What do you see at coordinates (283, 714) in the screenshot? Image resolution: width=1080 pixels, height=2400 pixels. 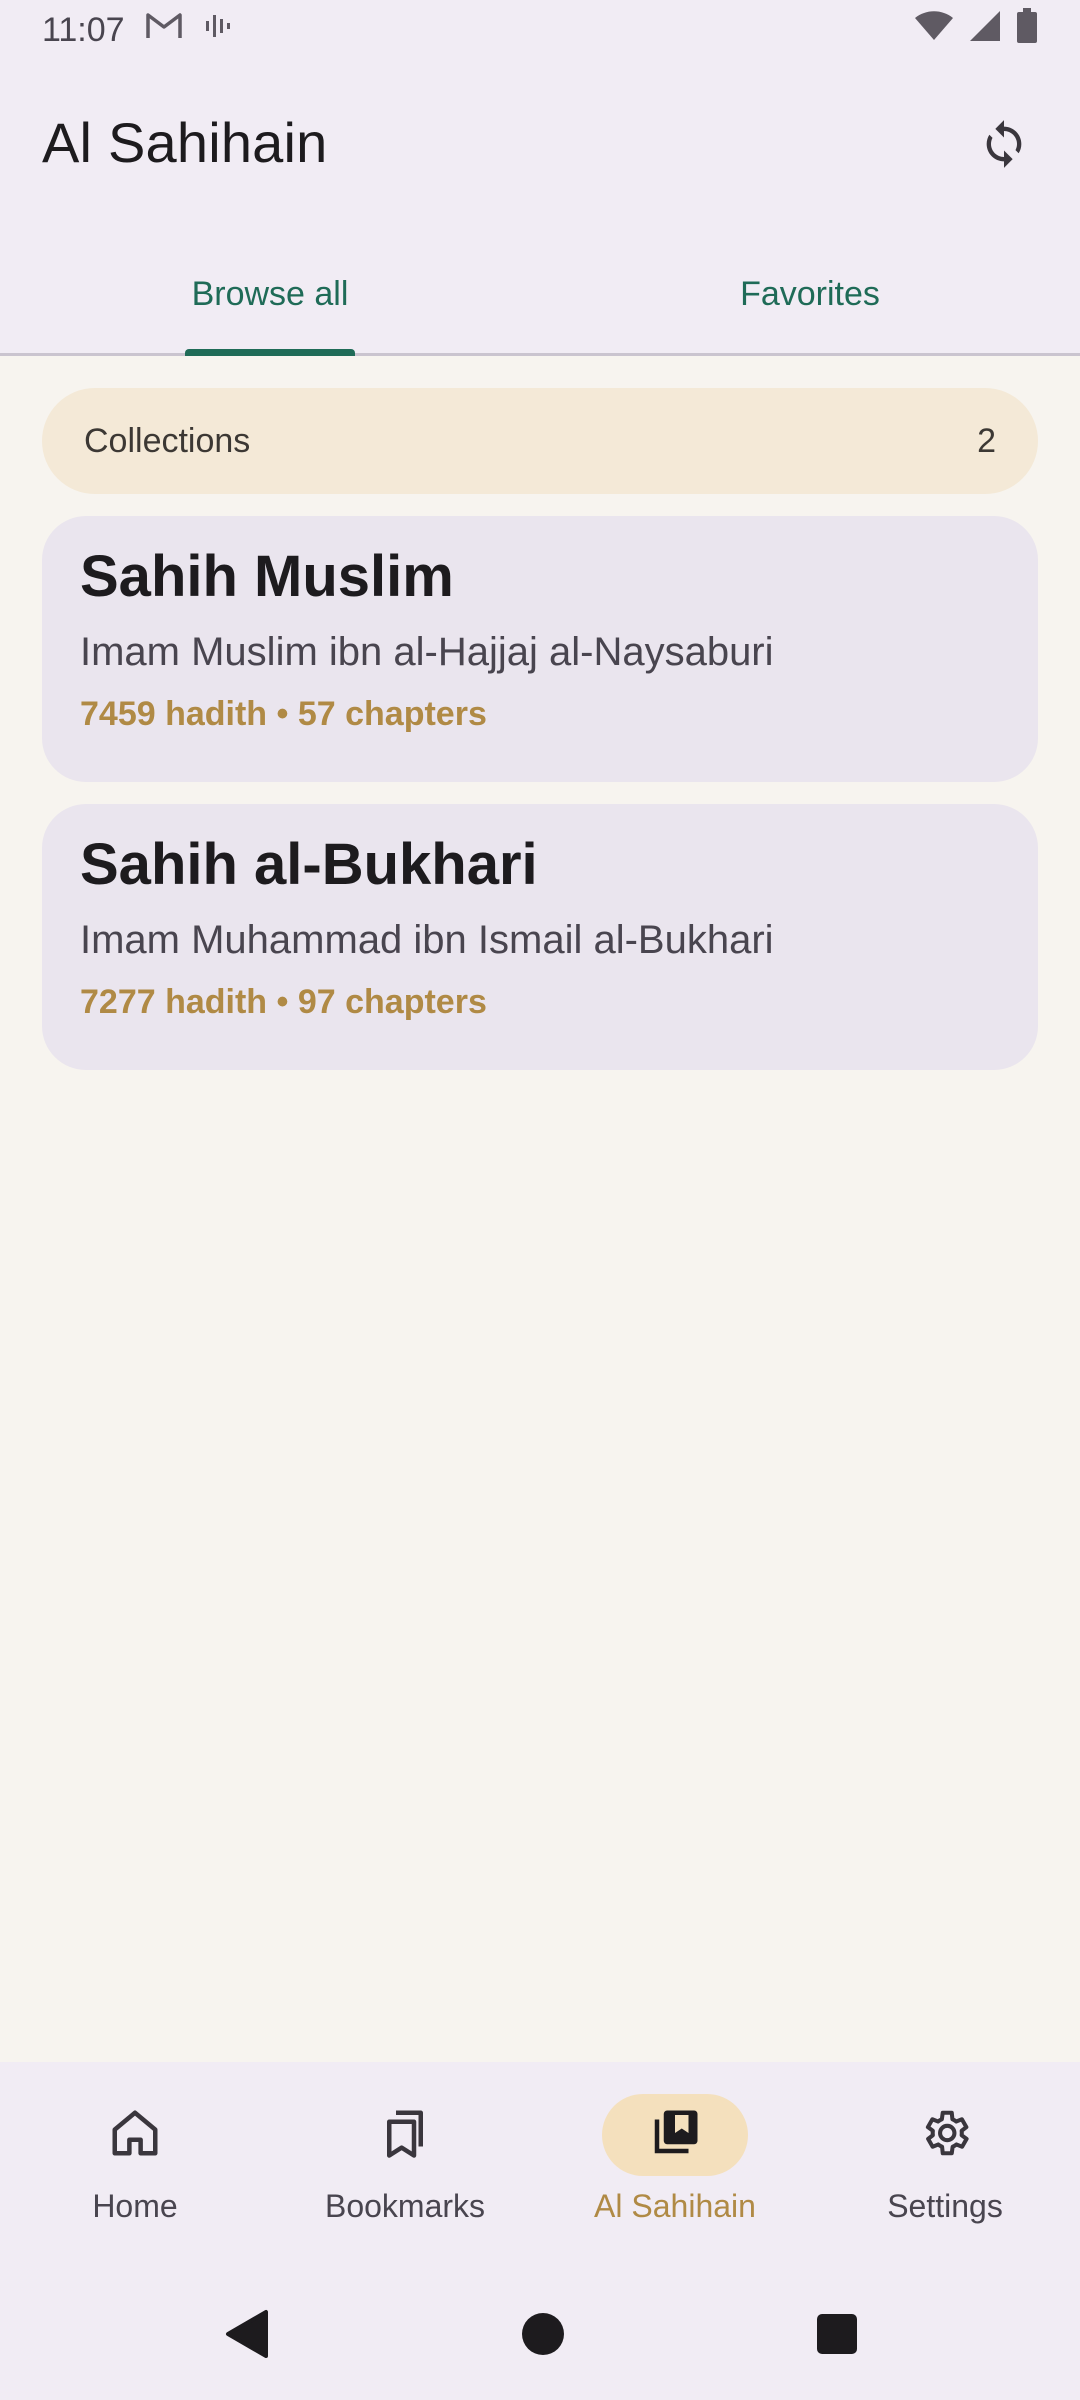 I see `card-meta: 7459 hadith • 57 chapters` at bounding box center [283, 714].